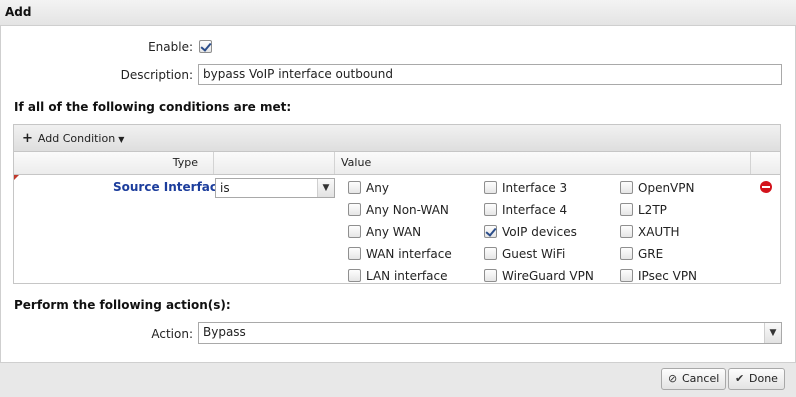  What do you see at coordinates (626, 187) in the screenshot?
I see `option-openvpn-checkbox` at bounding box center [626, 187].